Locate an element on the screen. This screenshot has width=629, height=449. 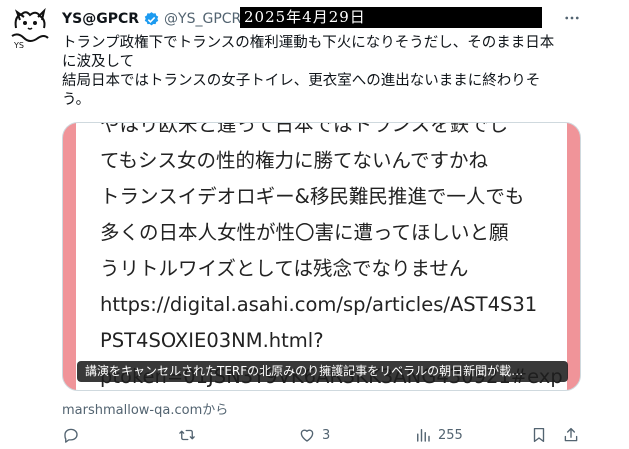
retweet-icon is located at coordinates (187, 435).